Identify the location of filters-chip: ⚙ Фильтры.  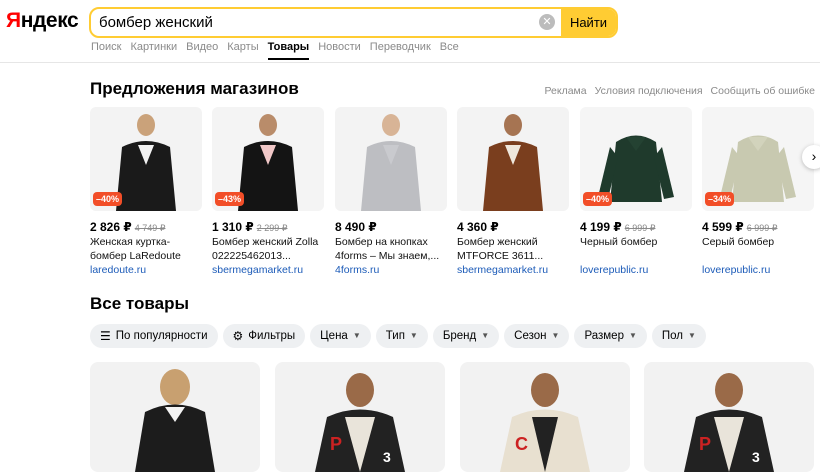
(264, 336).